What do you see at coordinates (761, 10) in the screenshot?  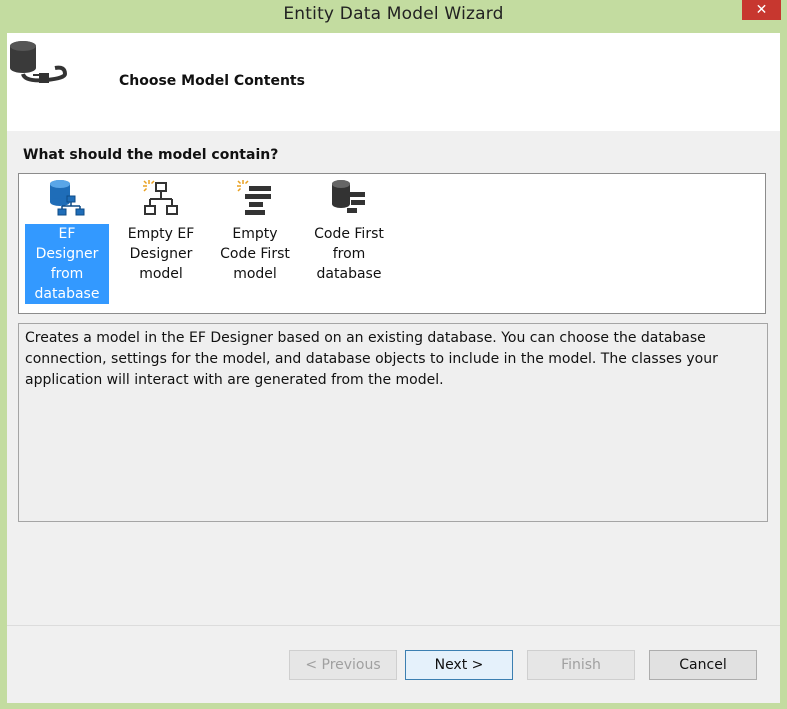 I see `close-button: ✕` at bounding box center [761, 10].